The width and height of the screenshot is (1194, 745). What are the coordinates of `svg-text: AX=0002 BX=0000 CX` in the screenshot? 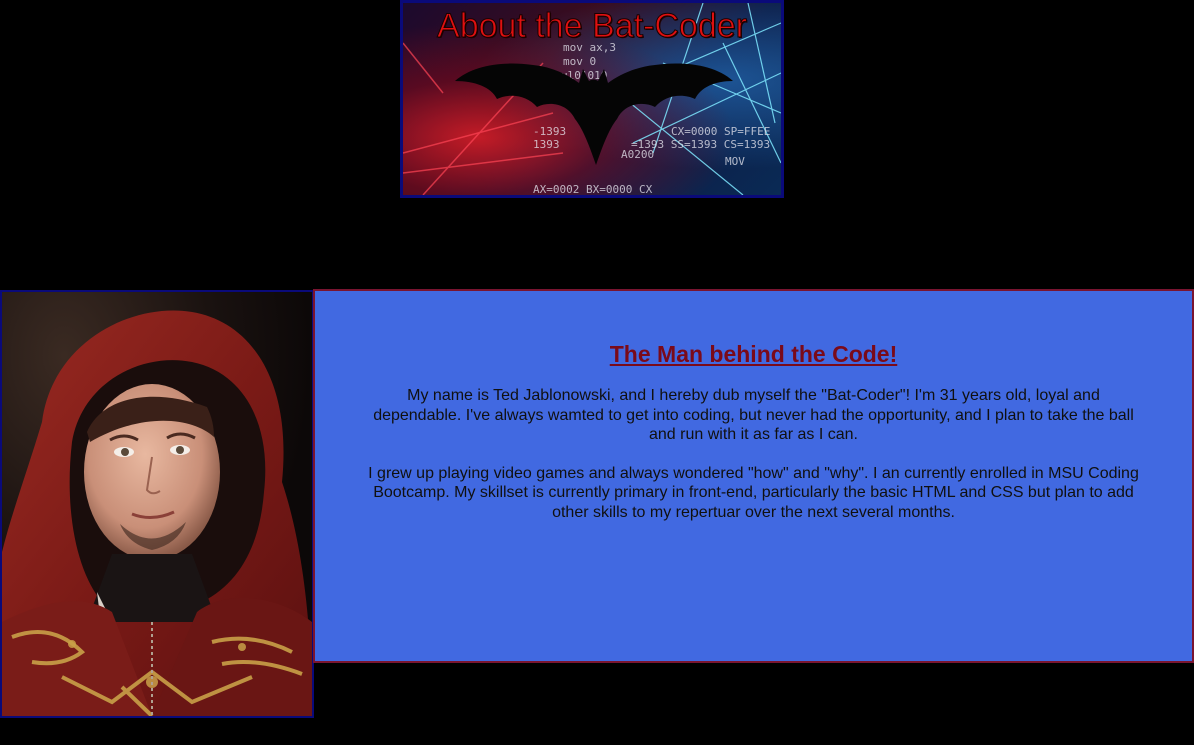 It's located at (593, 189).